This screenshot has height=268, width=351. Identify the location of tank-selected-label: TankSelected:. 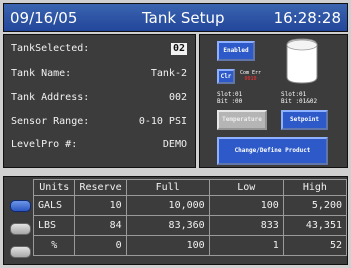
(50, 48).